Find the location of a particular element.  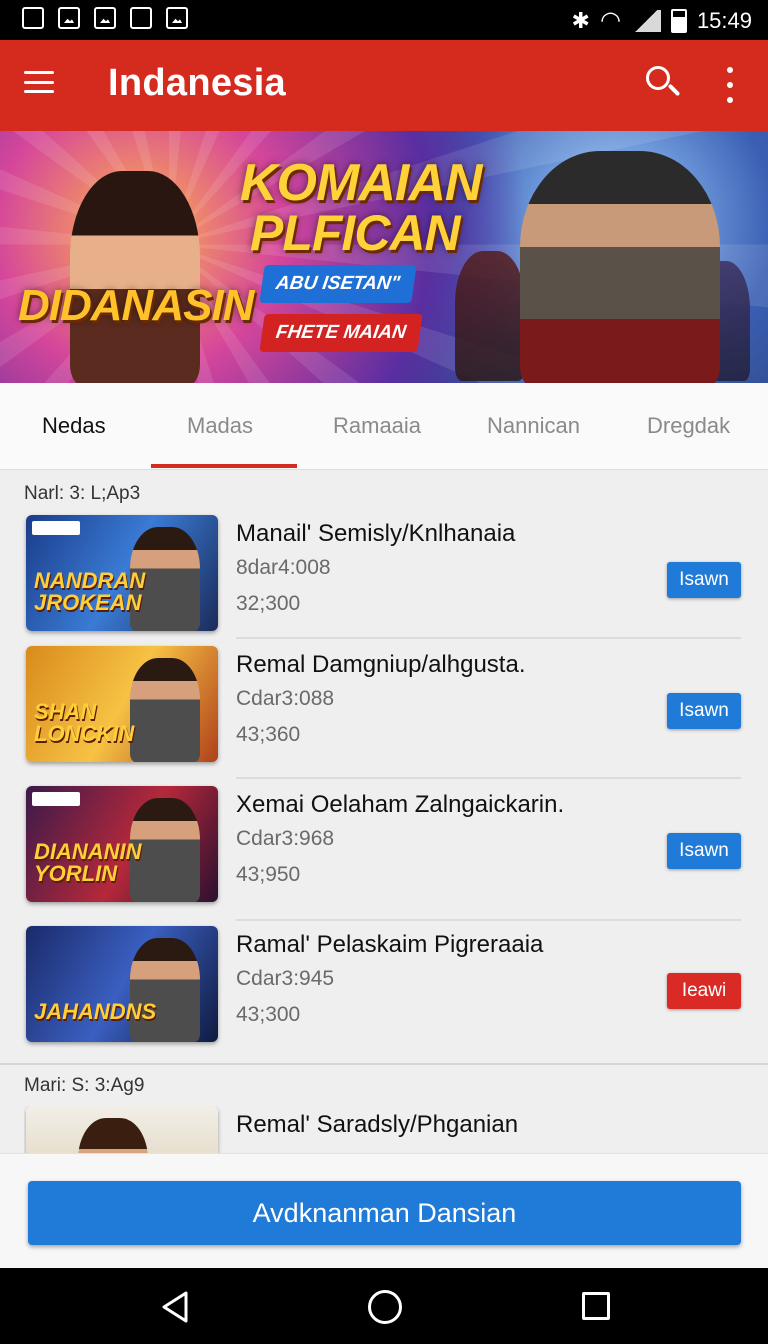

list-item: Remal' Saradsly/Phganian is located at coordinates (384, 1129).